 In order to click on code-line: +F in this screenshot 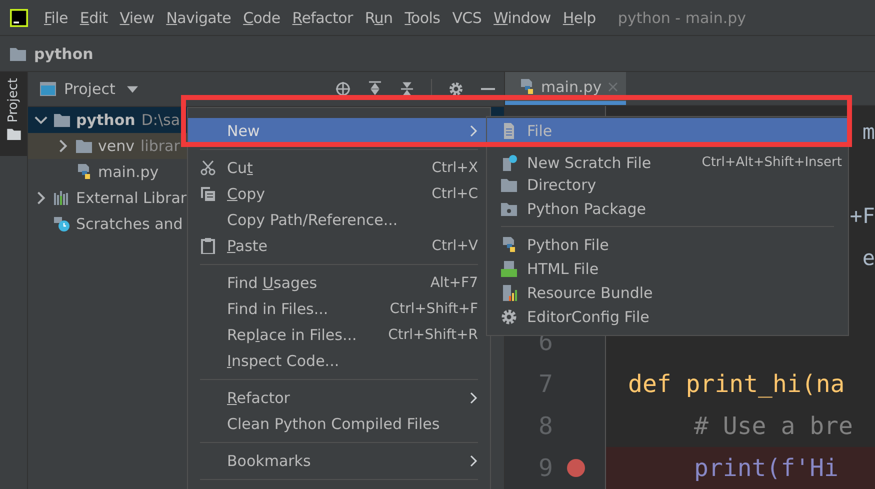, I will do `click(862, 216)`.